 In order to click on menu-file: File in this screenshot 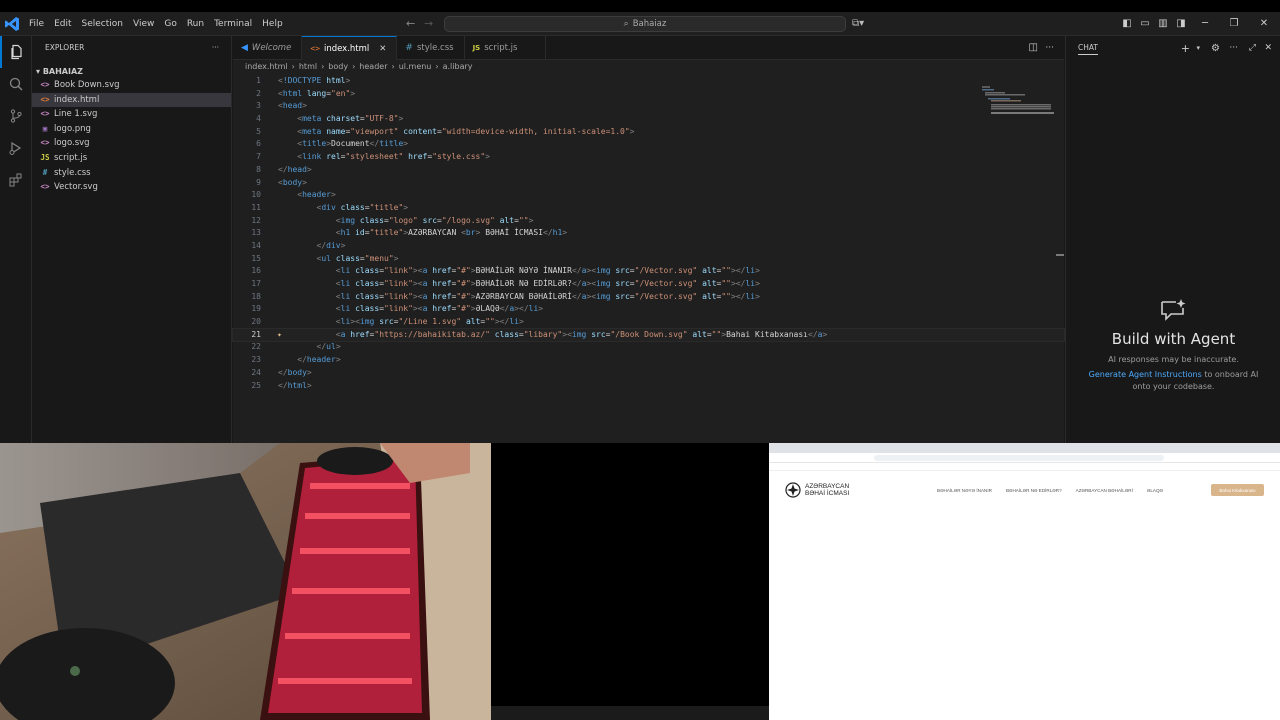, I will do `click(36, 24)`.